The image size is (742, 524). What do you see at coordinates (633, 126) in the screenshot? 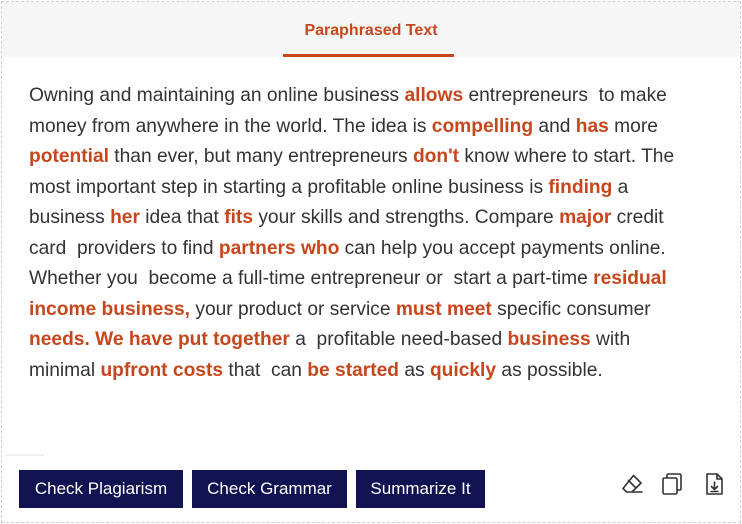
I see `text-segment: more` at bounding box center [633, 126].